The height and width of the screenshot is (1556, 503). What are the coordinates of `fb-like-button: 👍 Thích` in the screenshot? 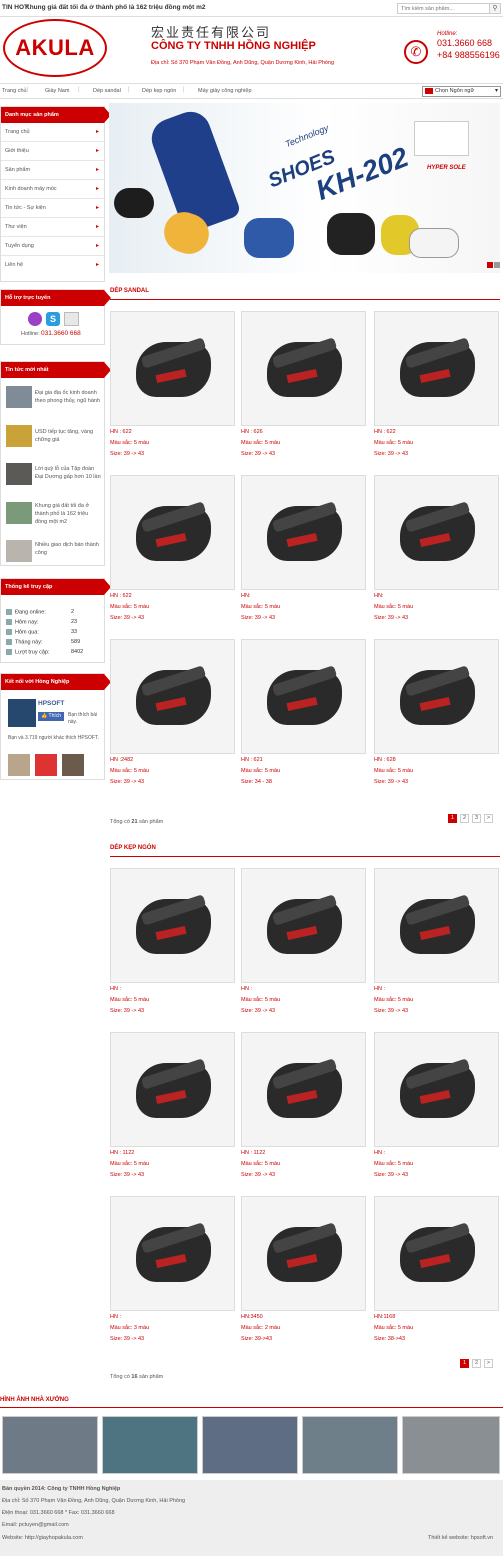 It's located at (51, 716).